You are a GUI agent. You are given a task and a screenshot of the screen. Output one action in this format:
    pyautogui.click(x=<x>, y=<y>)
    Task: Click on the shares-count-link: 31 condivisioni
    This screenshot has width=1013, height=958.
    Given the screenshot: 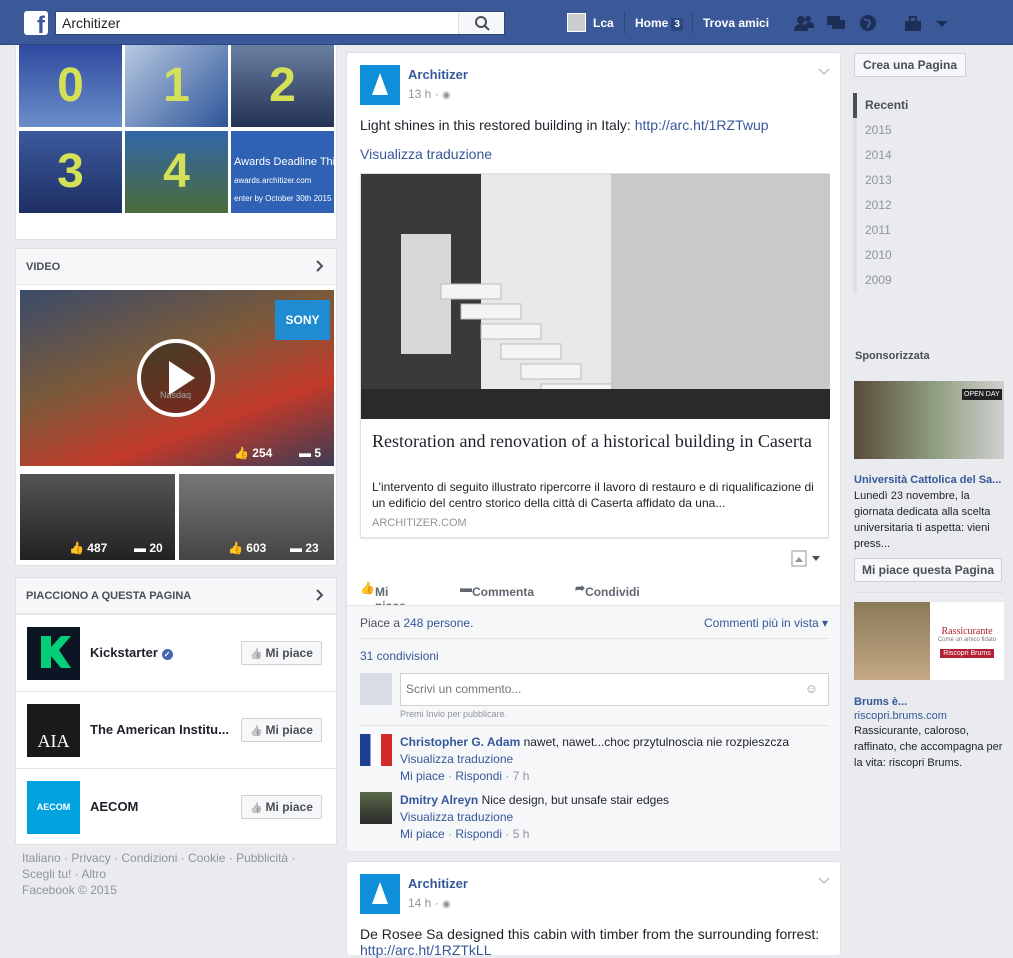 What is the action you would take?
    pyautogui.click(x=399, y=656)
    